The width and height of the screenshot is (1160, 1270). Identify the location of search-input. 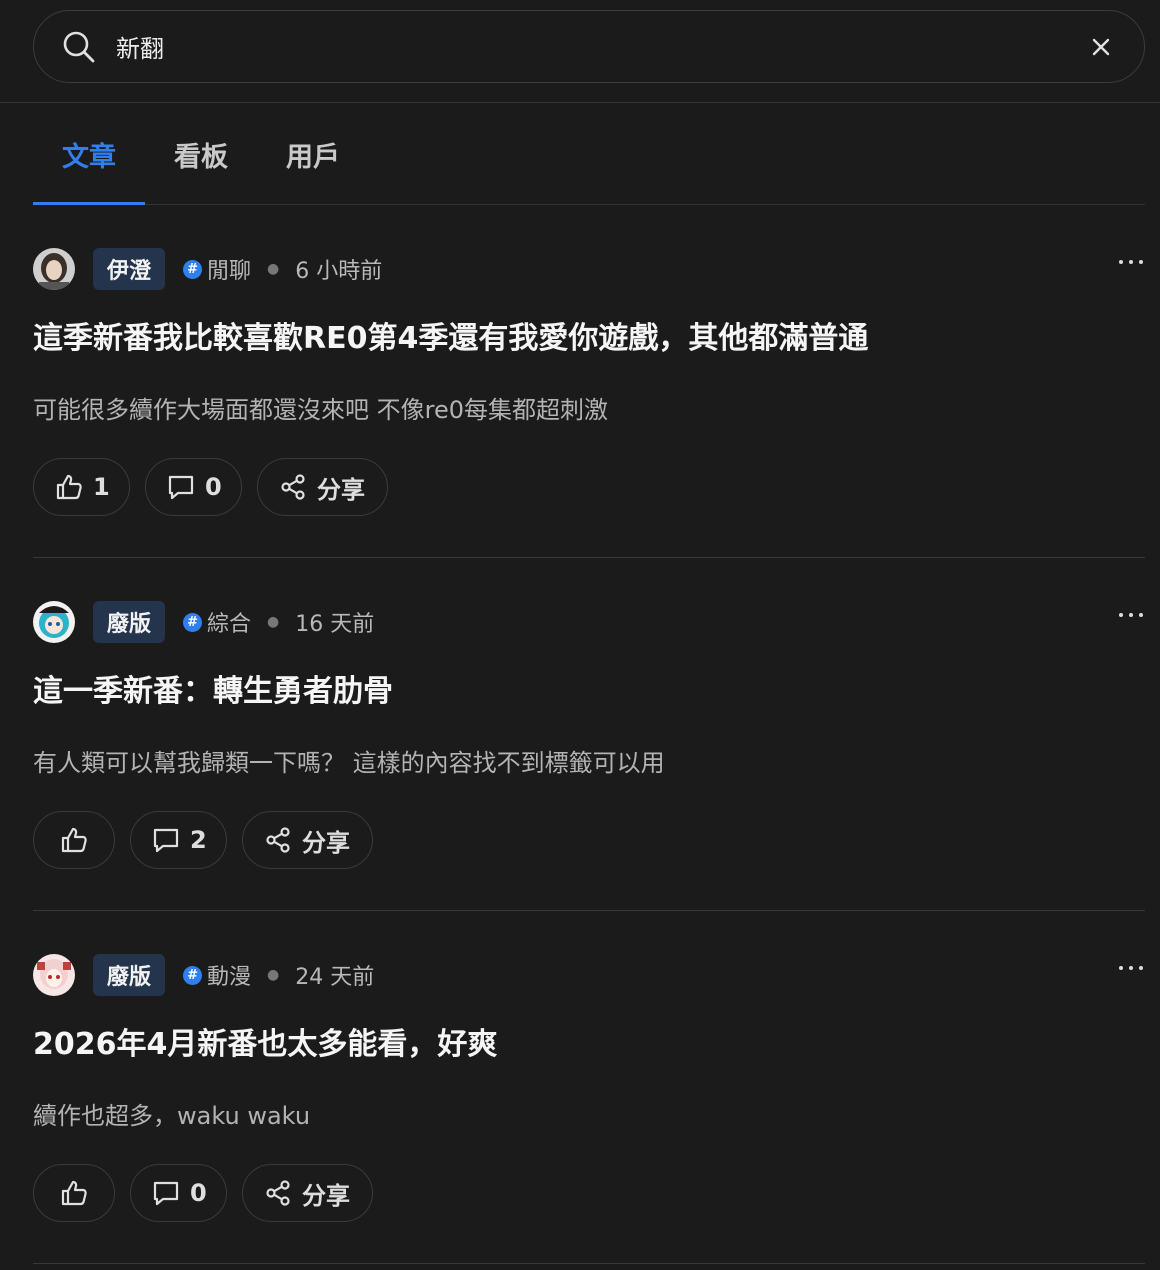
(601, 46).